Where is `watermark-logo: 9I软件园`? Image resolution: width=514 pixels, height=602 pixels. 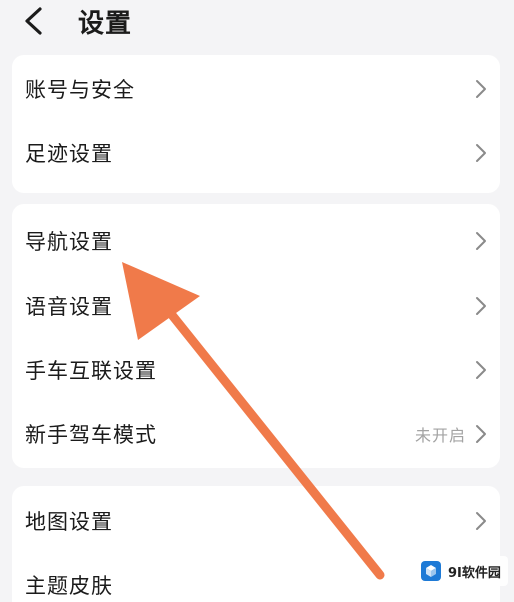 watermark-logo: 9I软件园 is located at coordinates (462, 571).